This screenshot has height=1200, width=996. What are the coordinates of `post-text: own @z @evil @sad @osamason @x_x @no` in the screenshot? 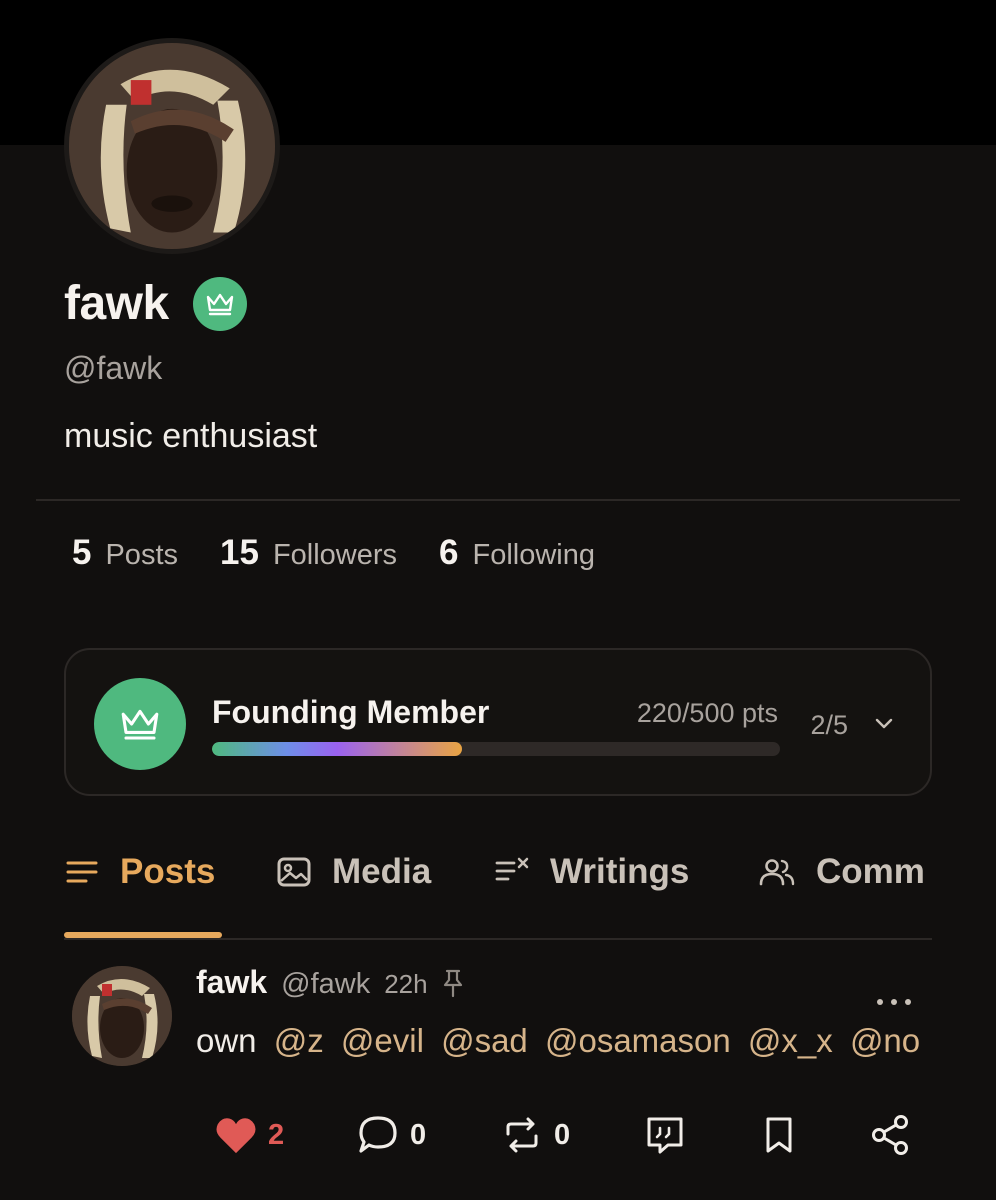 It's located at (558, 1041).